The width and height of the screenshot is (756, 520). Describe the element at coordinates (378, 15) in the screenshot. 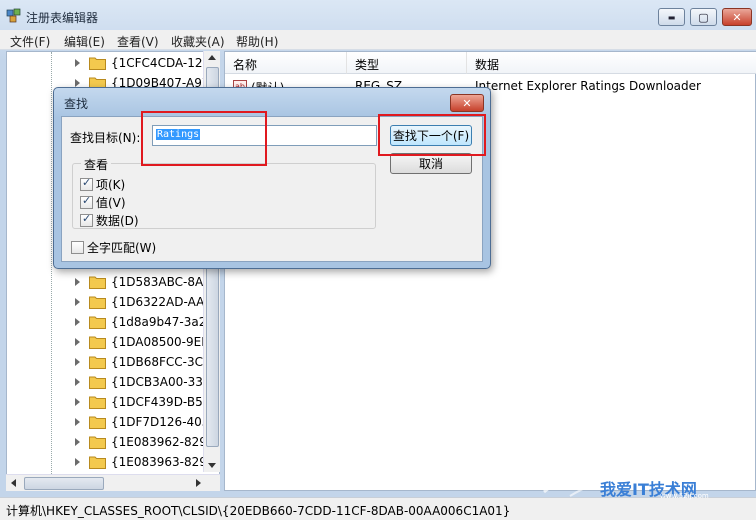

I see `title-bar: 注册表编辑器 ▬ ▢ ✕` at that location.